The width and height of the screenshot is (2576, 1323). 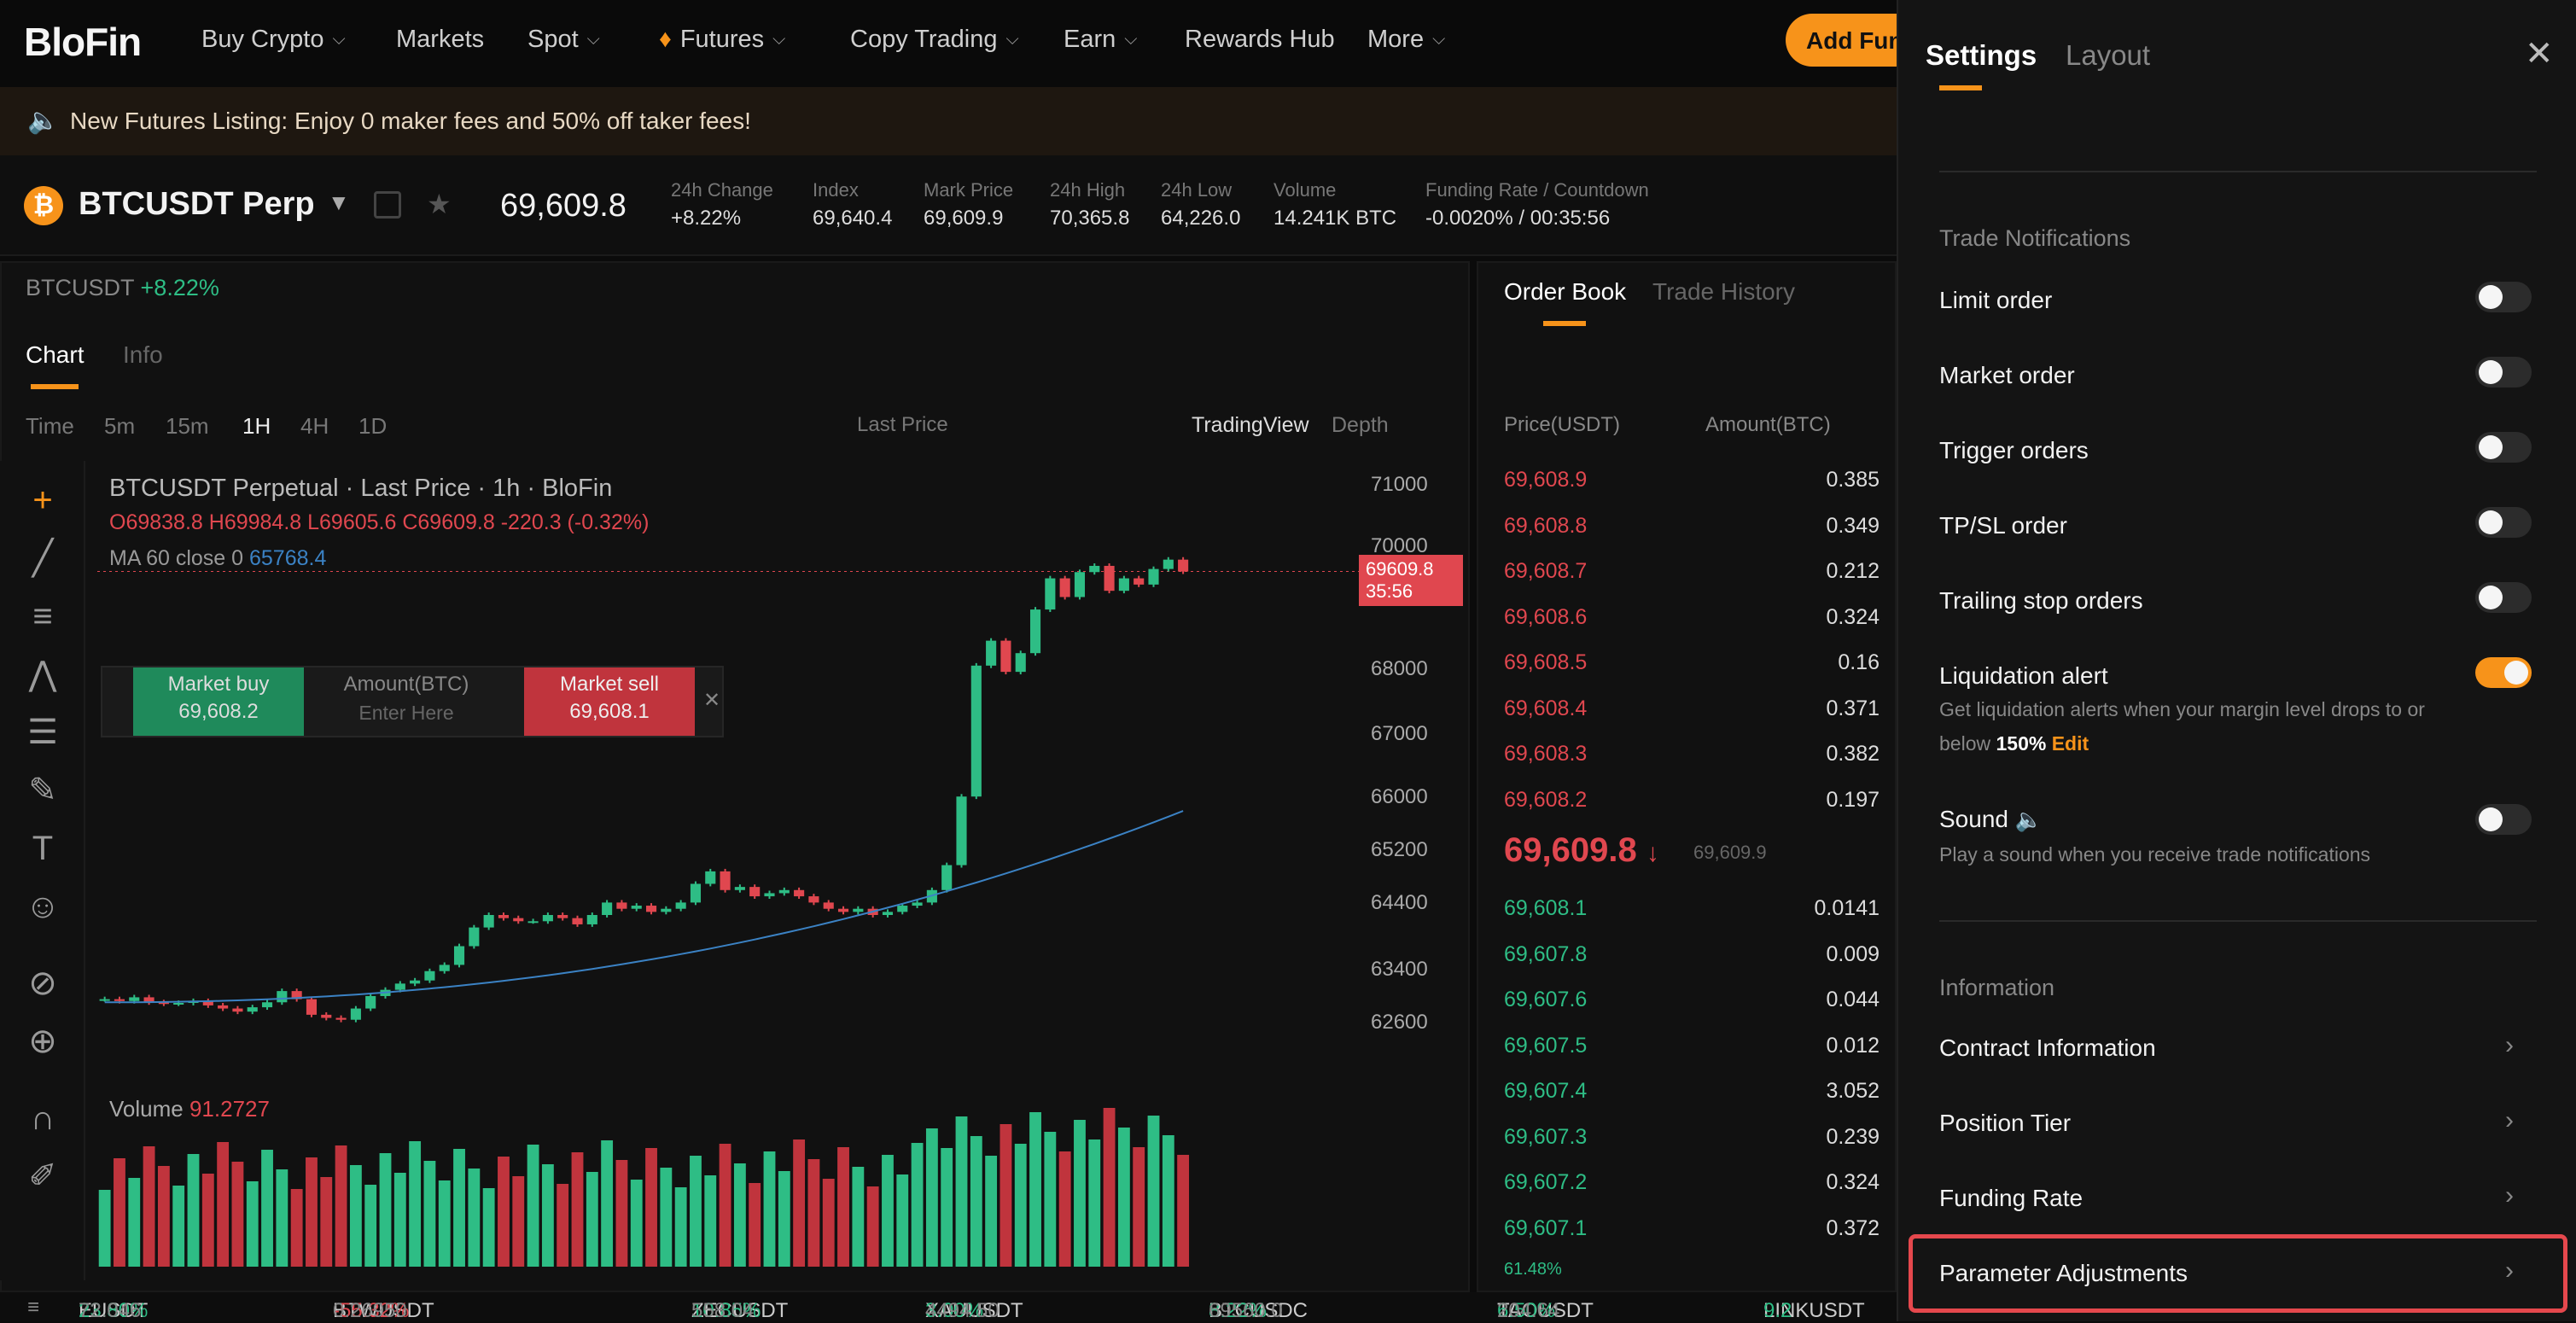 What do you see at coordinates (1692, 616) in the screenshot?
I see `orderbook-row: 69,608.6 0.324` at bounding box center [1692, 616].